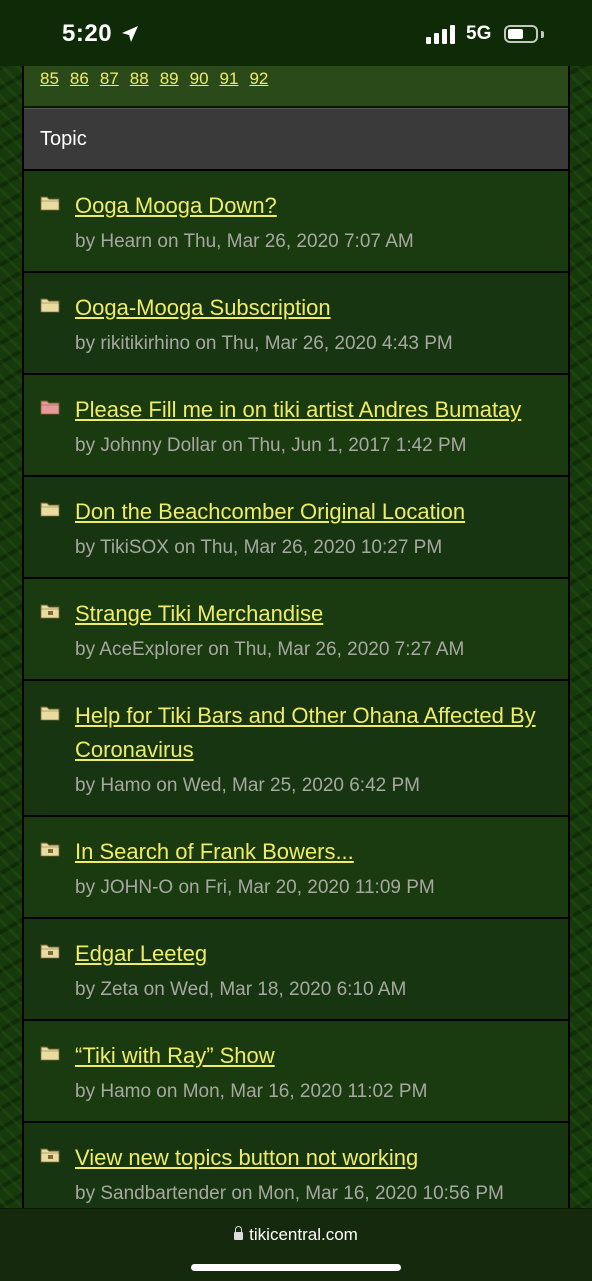  I want to click on status-bar: 5:20 5G, so click(296, 33).